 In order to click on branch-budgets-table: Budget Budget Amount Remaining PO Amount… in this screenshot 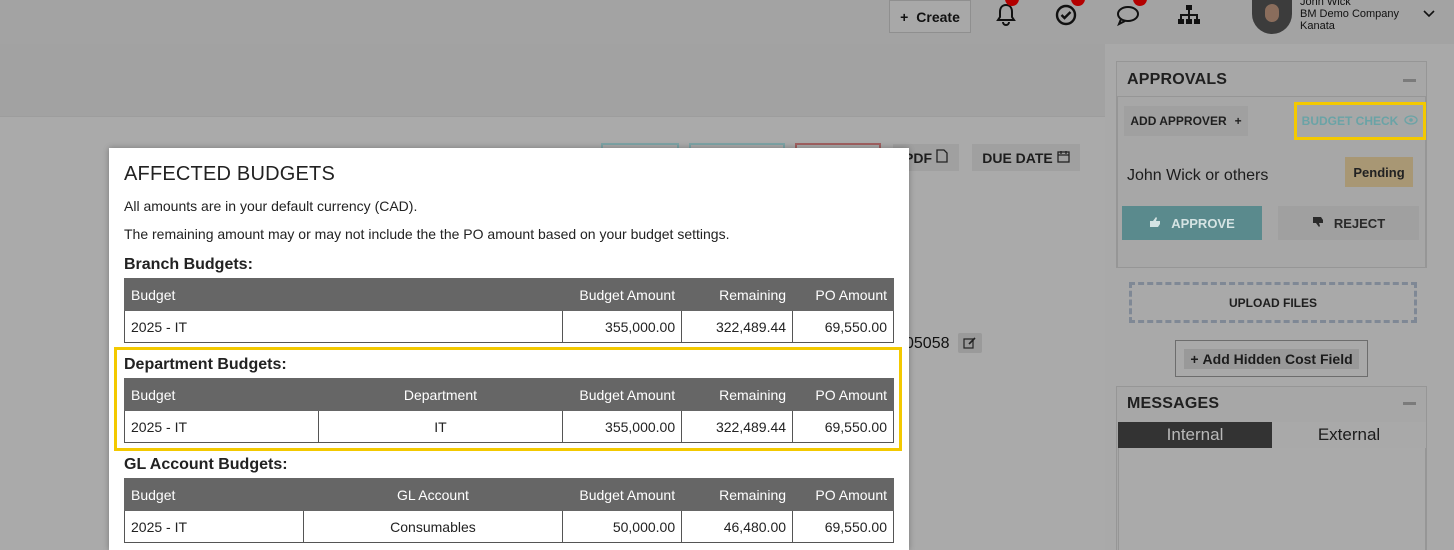, I will do `click(508, 310)`.